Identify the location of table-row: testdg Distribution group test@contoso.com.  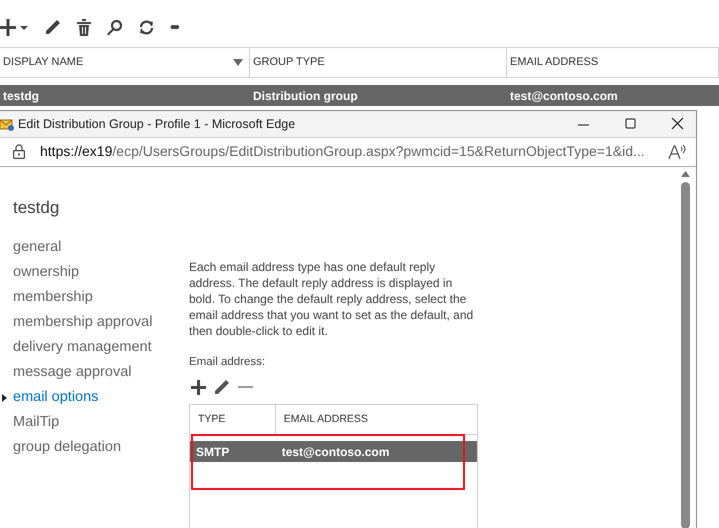
(359, 95).